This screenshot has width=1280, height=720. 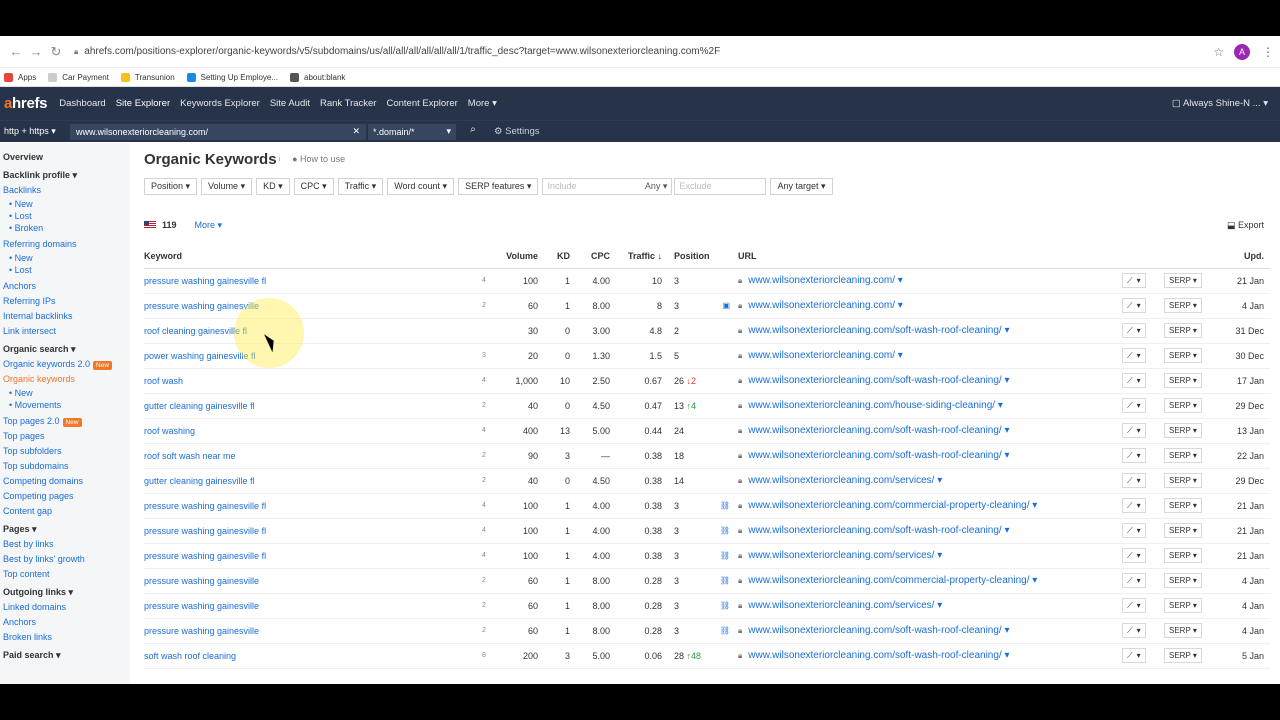 What do you see at coordinates (498, 186) in the screenshot?
I see `filter-serp-features: SERP features ▾` at bounding box center [498, 186].